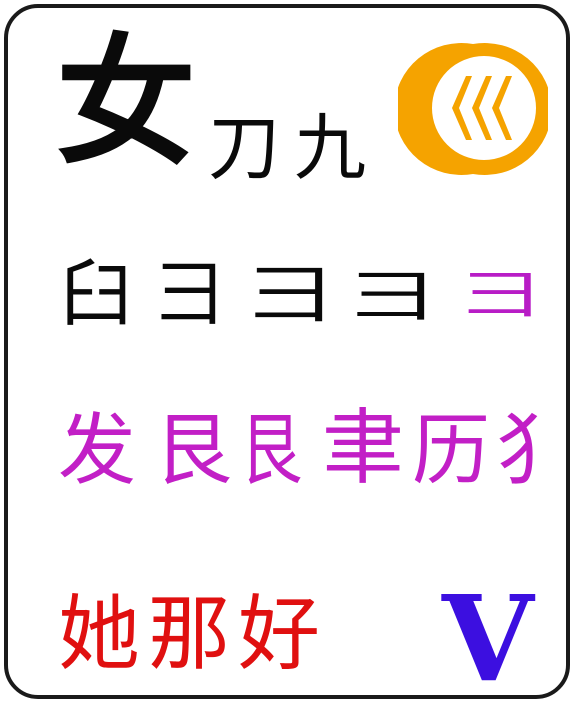 The height and width of the screenshot is (707, 578). What do you see at coordinates (533, 451) in the screenshot?
I see `row3-char-6: 犭` at bounding box center [533, 451].